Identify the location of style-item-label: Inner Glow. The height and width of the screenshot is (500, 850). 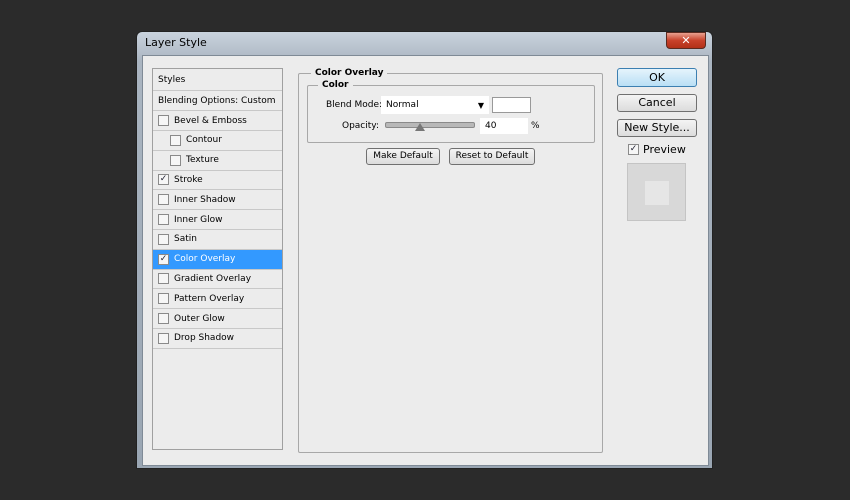
(198, 219).